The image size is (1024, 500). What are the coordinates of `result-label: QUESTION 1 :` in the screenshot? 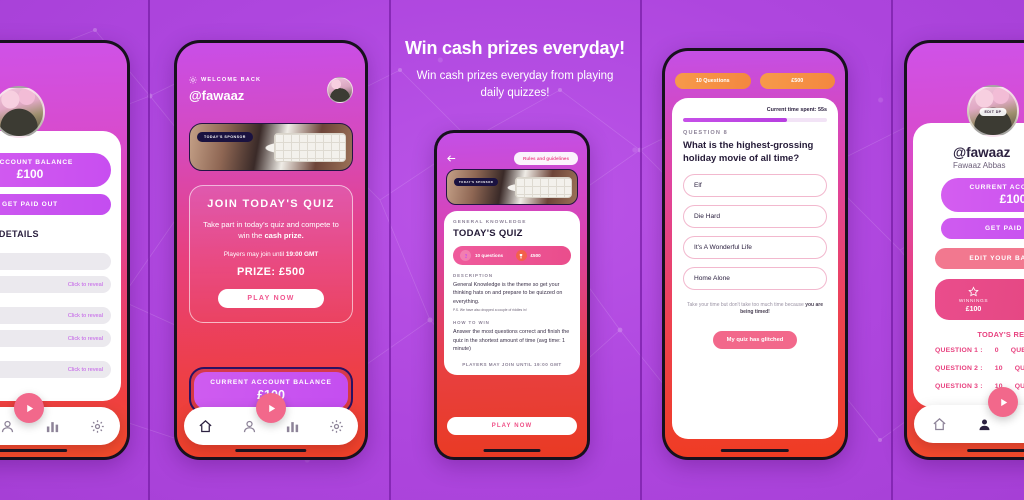 It's located at (959, 350).